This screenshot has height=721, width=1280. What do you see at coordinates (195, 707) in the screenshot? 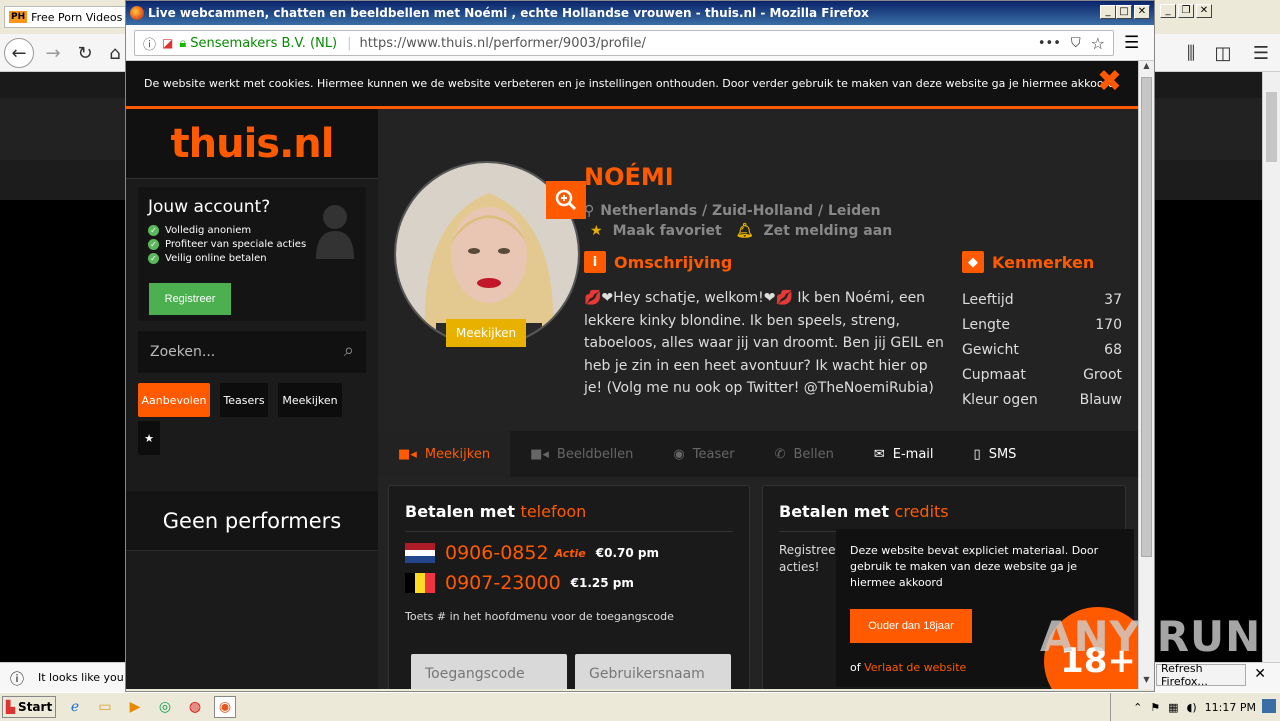
I see `opera-icon: ◍` at bounding box center [195, 707].